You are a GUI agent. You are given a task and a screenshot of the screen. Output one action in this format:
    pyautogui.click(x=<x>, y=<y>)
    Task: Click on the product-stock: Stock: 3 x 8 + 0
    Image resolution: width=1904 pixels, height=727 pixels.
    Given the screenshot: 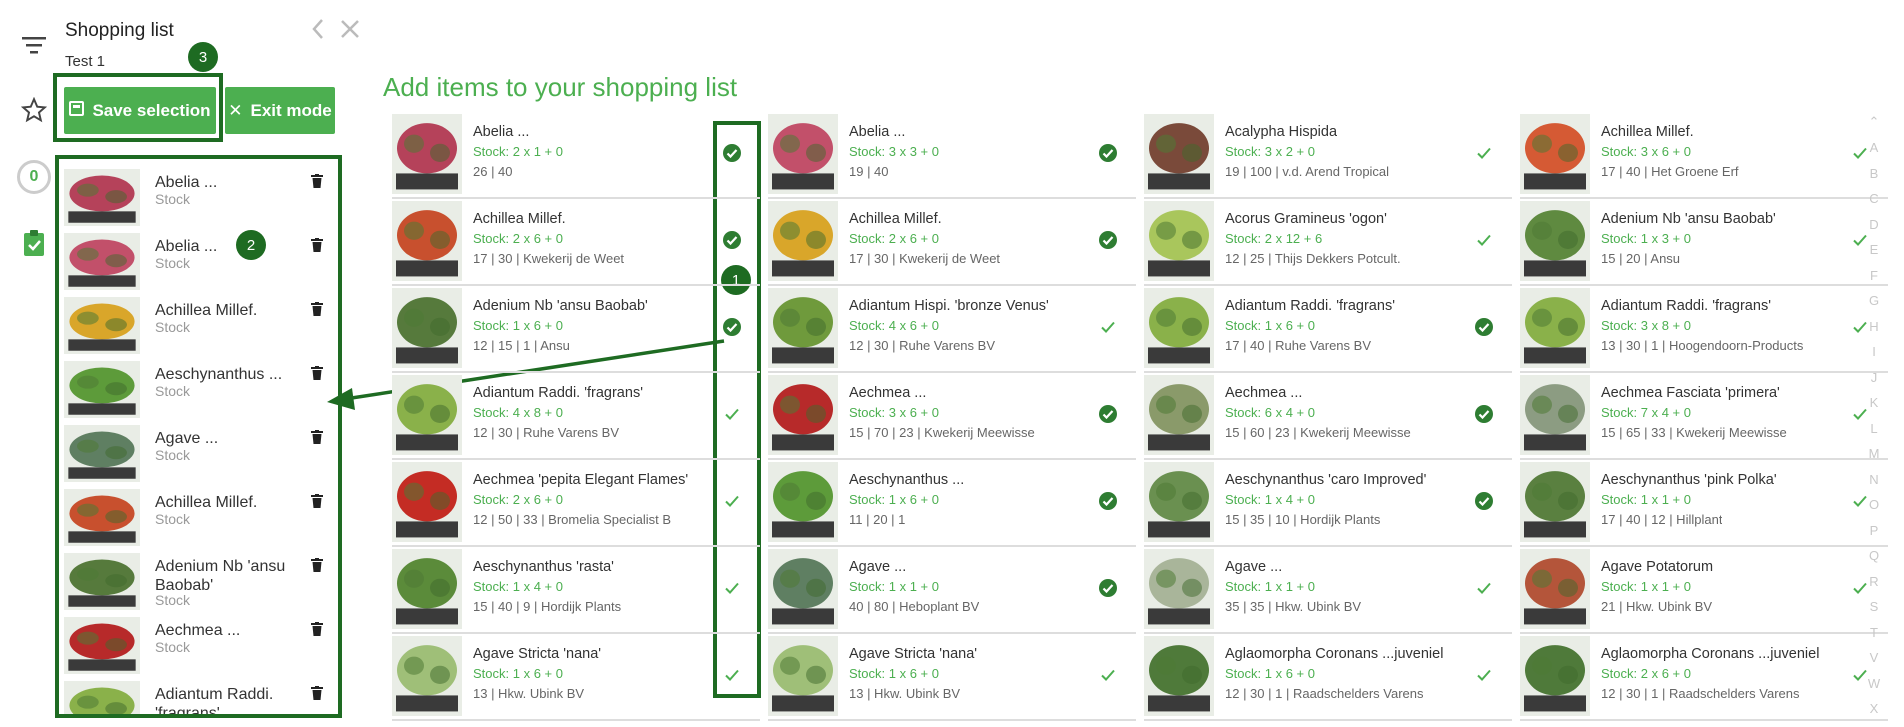 What is the action you would take?
    pyautogui.click(x=1646, y=325)
    